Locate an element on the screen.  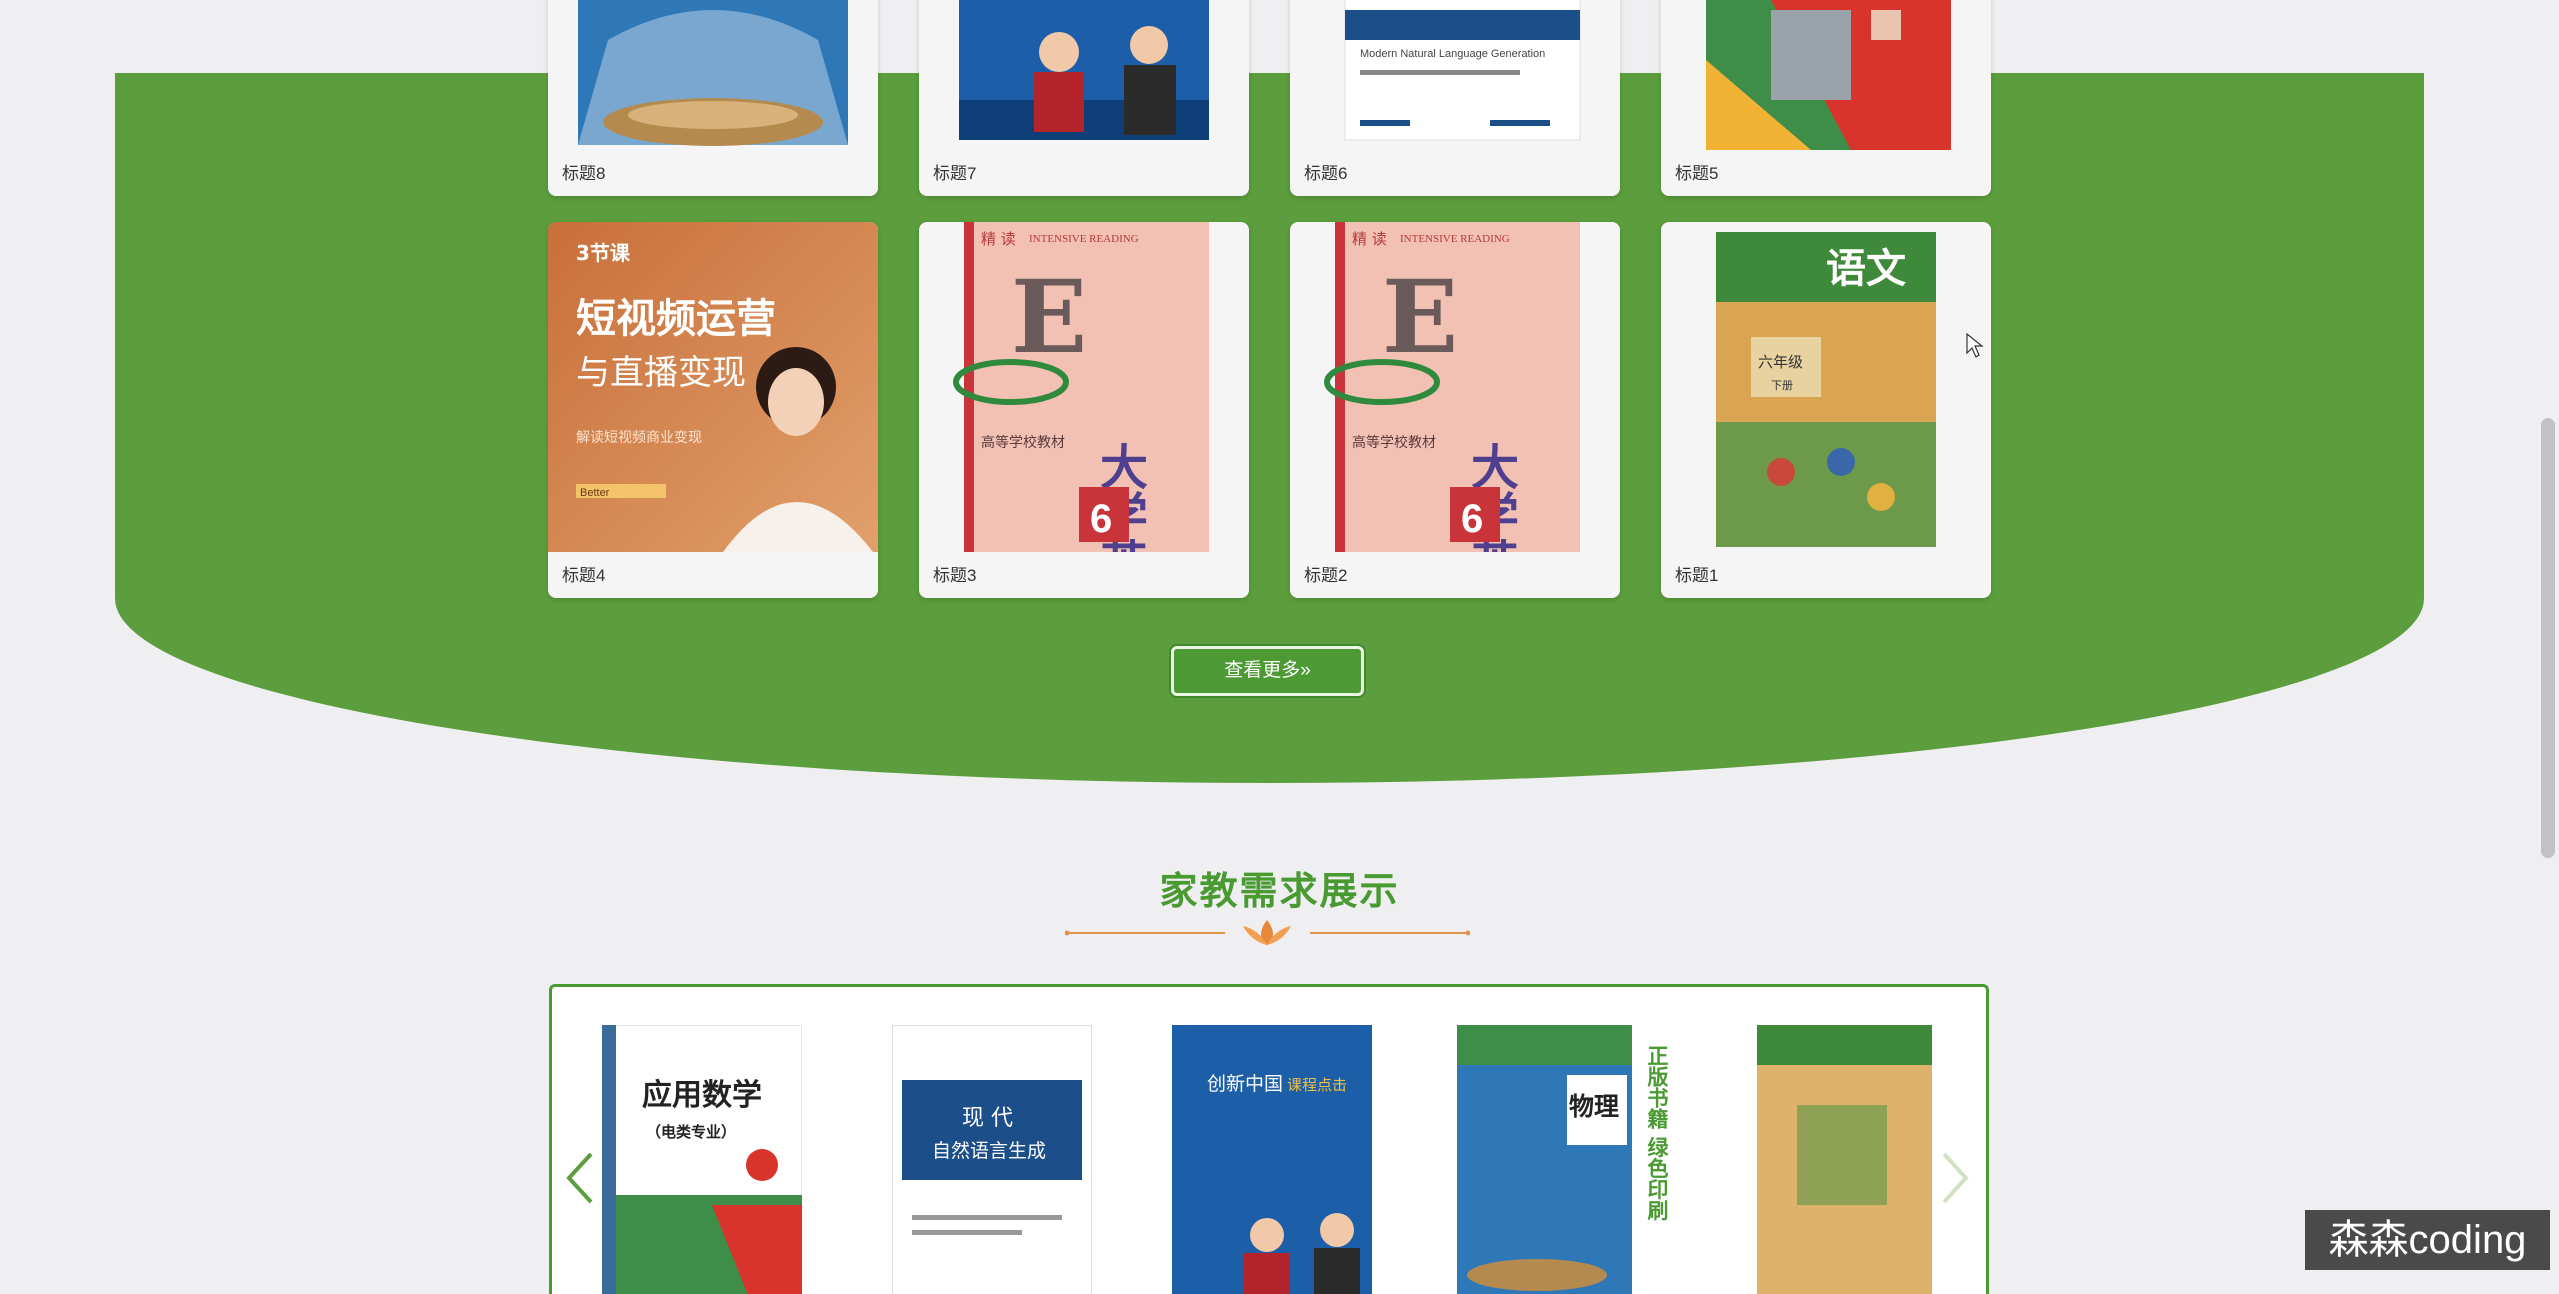
book-card: 语文 六年级 下册 标题1 is located at coordinates (1826, 410).